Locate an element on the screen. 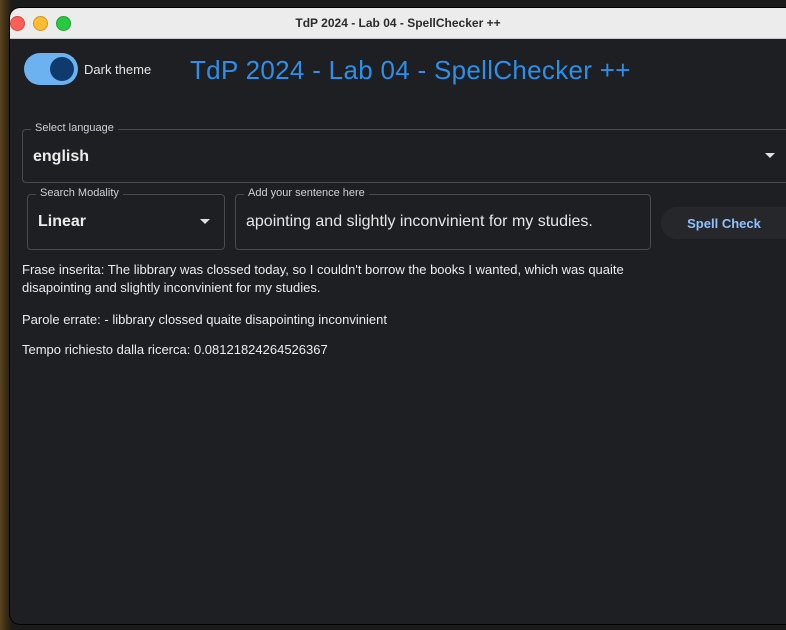 Image resolution: width=786 pixels, height=630 pixels. toggle-knob is located at coordinates (62, 69).